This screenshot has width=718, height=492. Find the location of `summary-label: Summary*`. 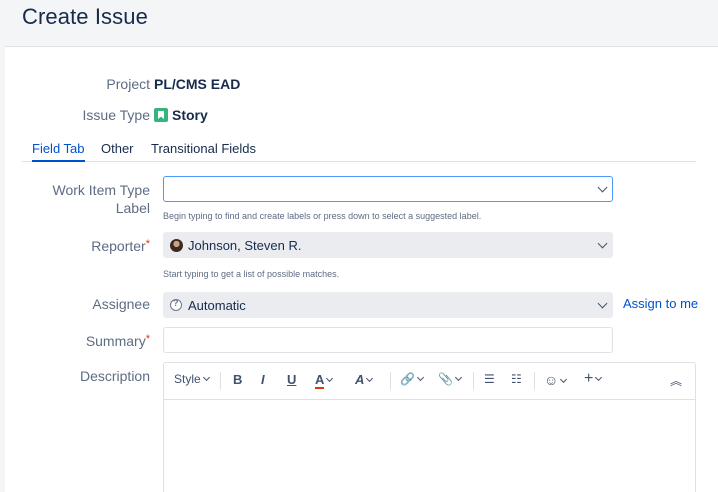

summary-label: Summary* is located at coordinates (118, 341).